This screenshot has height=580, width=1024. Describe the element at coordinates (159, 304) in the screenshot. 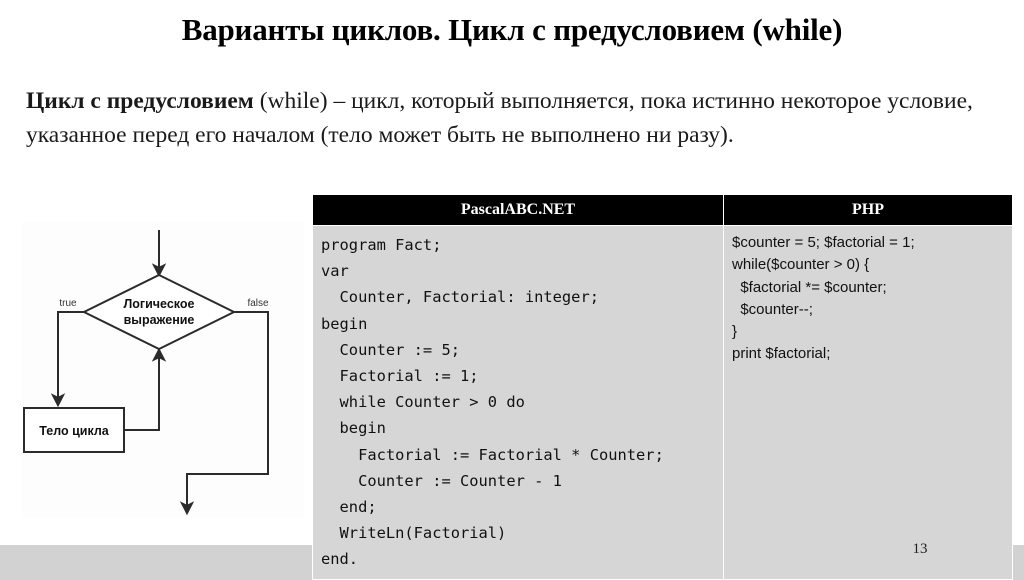

I see `condition-label-line1: Логическое` at that location.